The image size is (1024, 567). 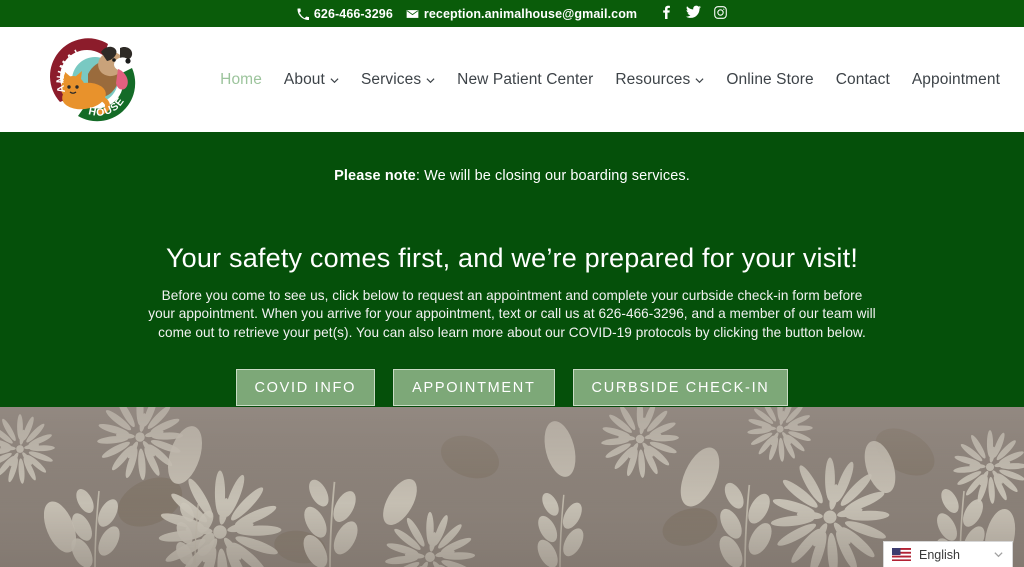 I want to click on facebook-icon, so click(x=666, y=13).